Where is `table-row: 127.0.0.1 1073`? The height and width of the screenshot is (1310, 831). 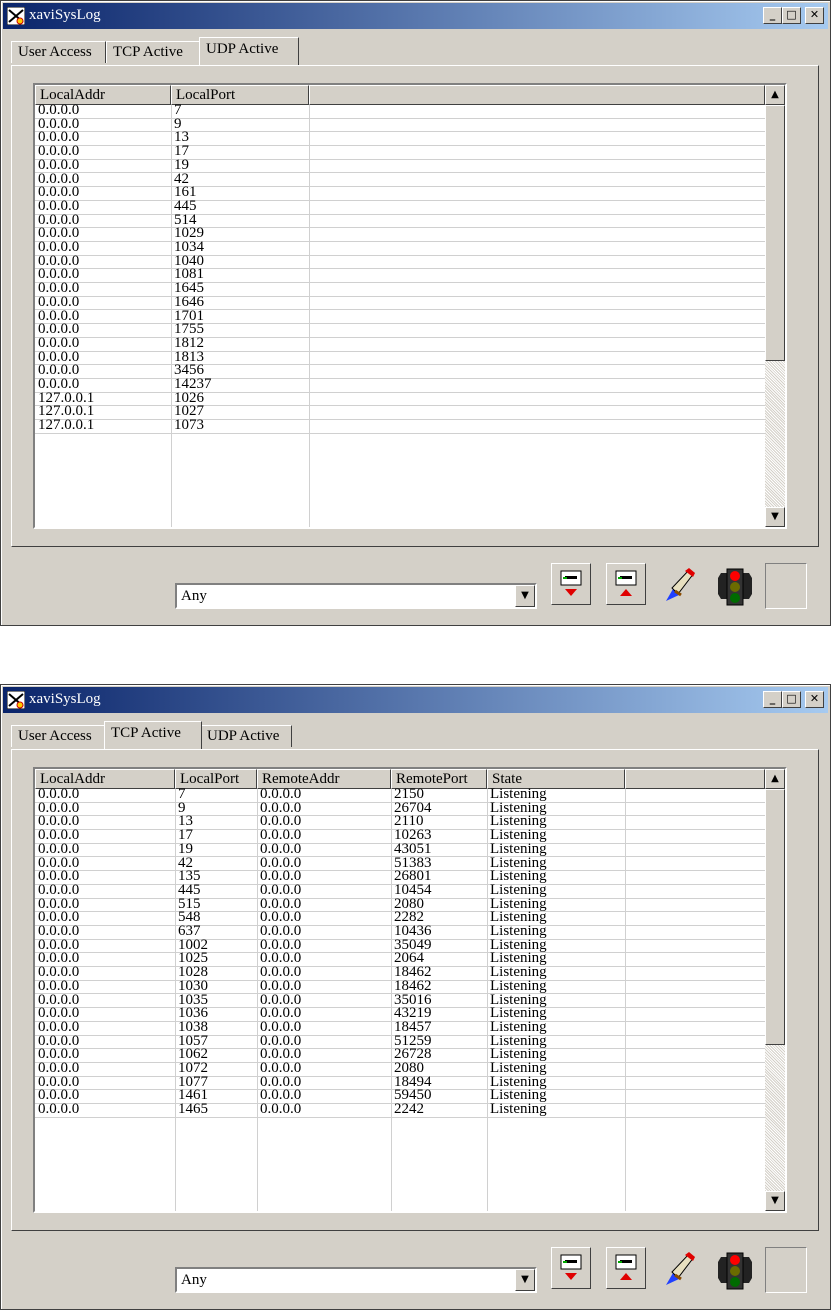
table-row: 127.0.0.1 1073 is located at coordinates (400, 425).